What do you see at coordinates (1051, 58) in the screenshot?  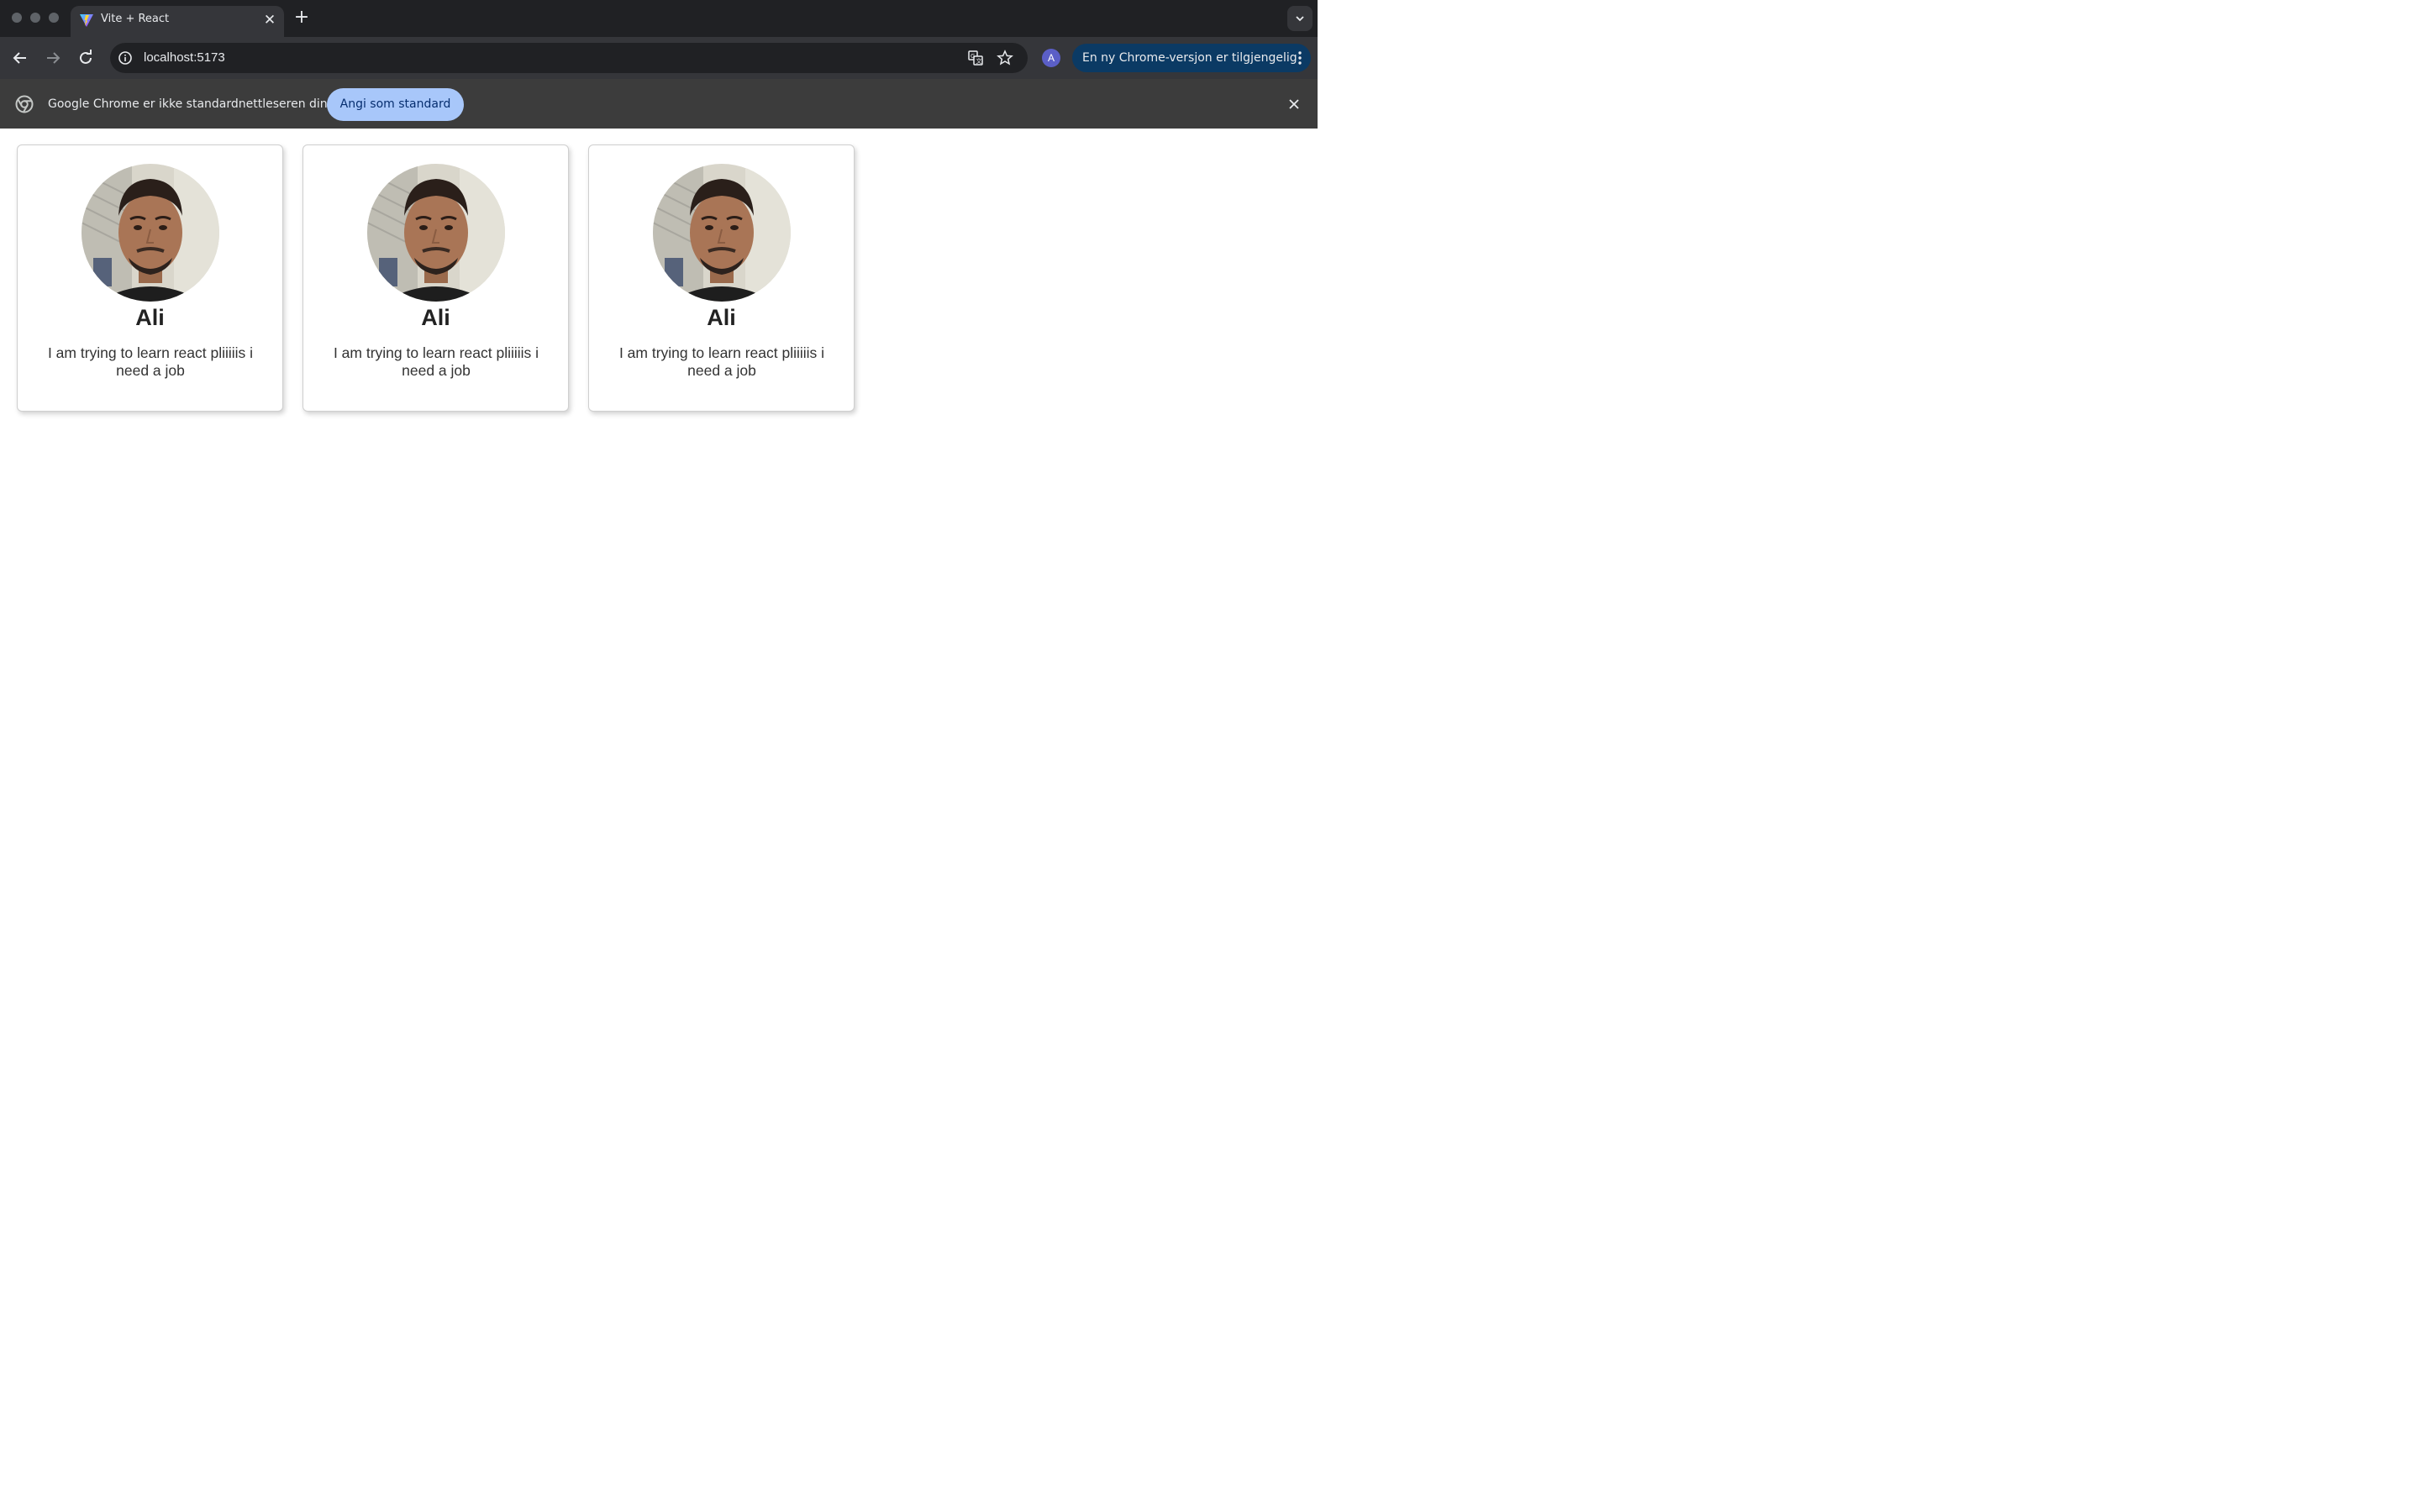 I see `profile-avatar: A` at bounding box center [1051, 58].